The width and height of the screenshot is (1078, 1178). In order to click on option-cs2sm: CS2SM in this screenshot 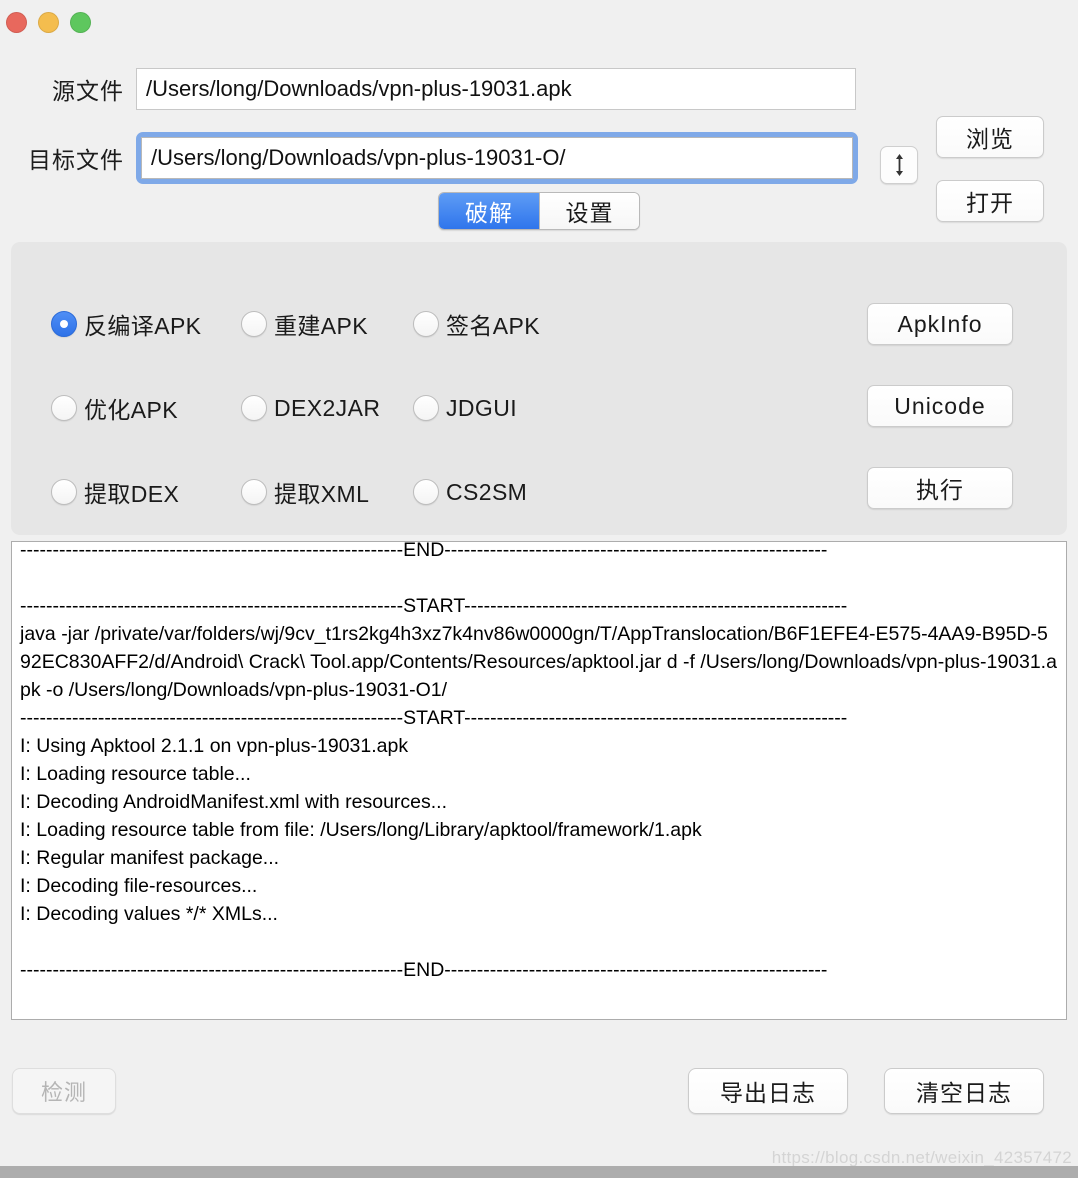, I will do `click(503, 492)`.